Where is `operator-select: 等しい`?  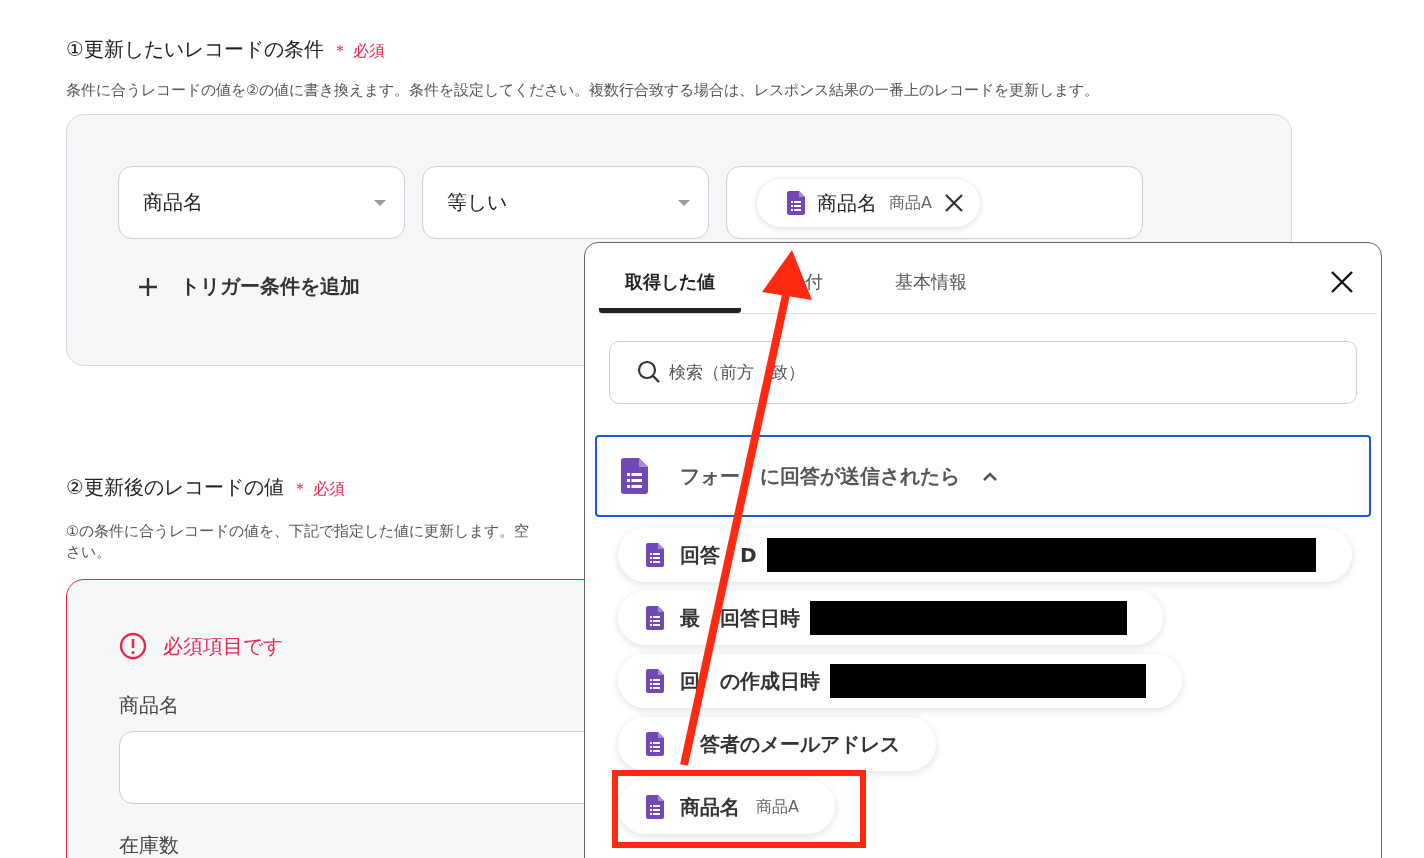 operator-select: 等しい is located at coordinates (565, 202).